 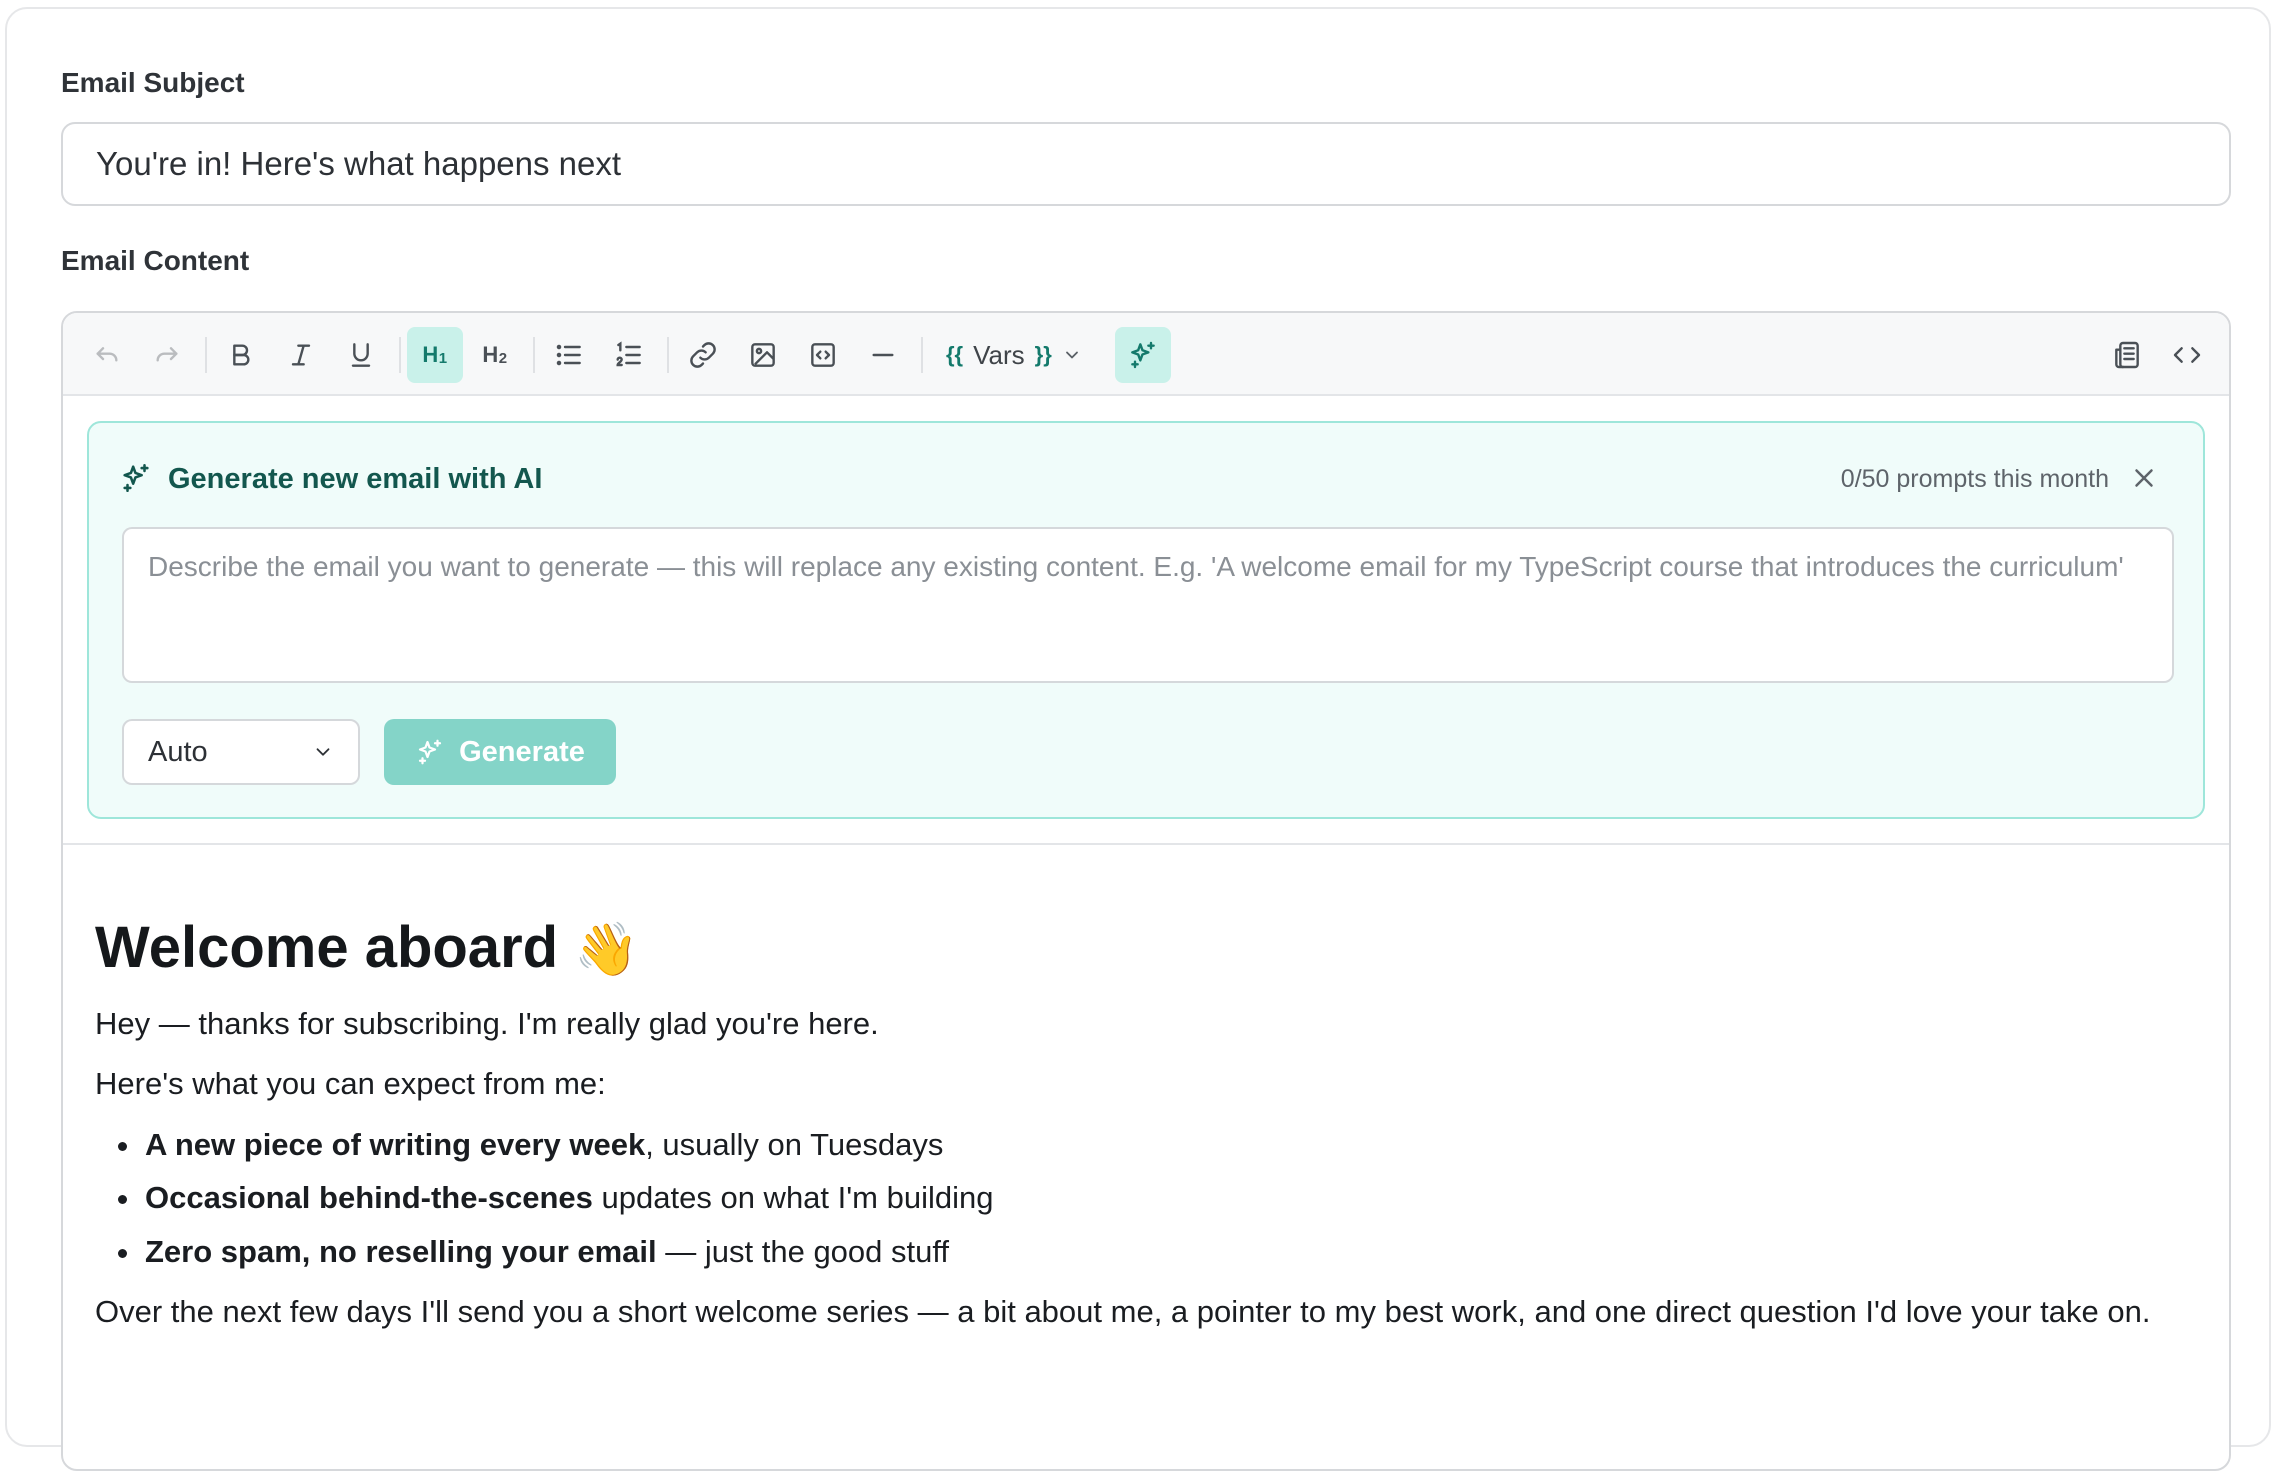 I want to click on underline-icon, so click(x=361, y=355).